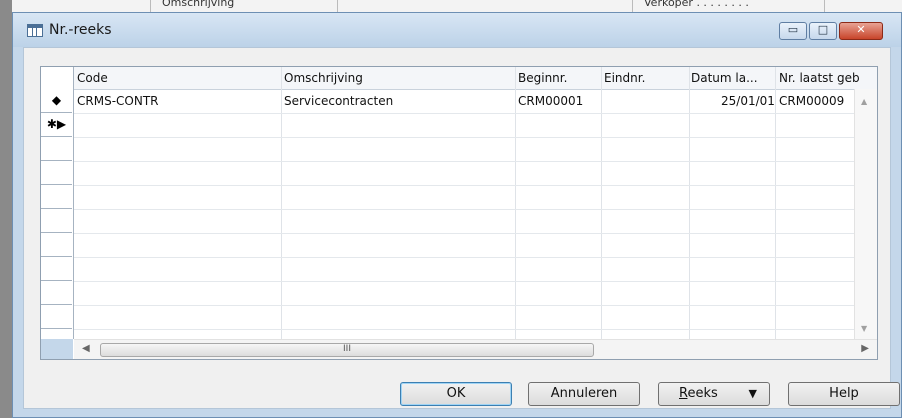 Image resolution: width=902 pixels, height=418 pixels. I want to click on cell-description: Servicecontracten, so click(338, 101).